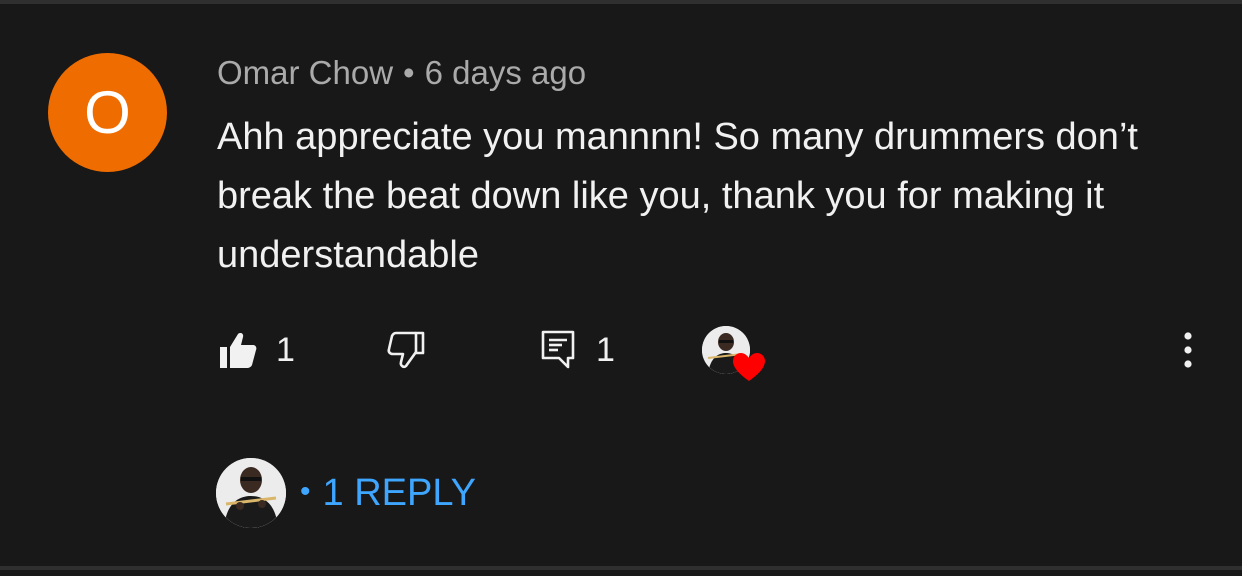  I want to click on like-button: 1, so click(256, 350).